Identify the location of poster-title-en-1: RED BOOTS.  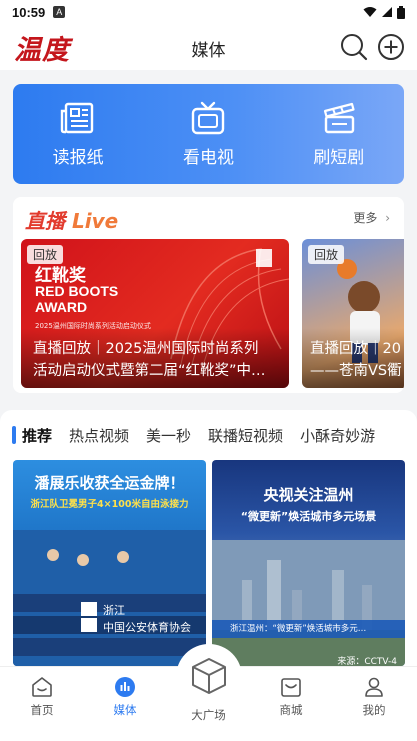
(77, 291).